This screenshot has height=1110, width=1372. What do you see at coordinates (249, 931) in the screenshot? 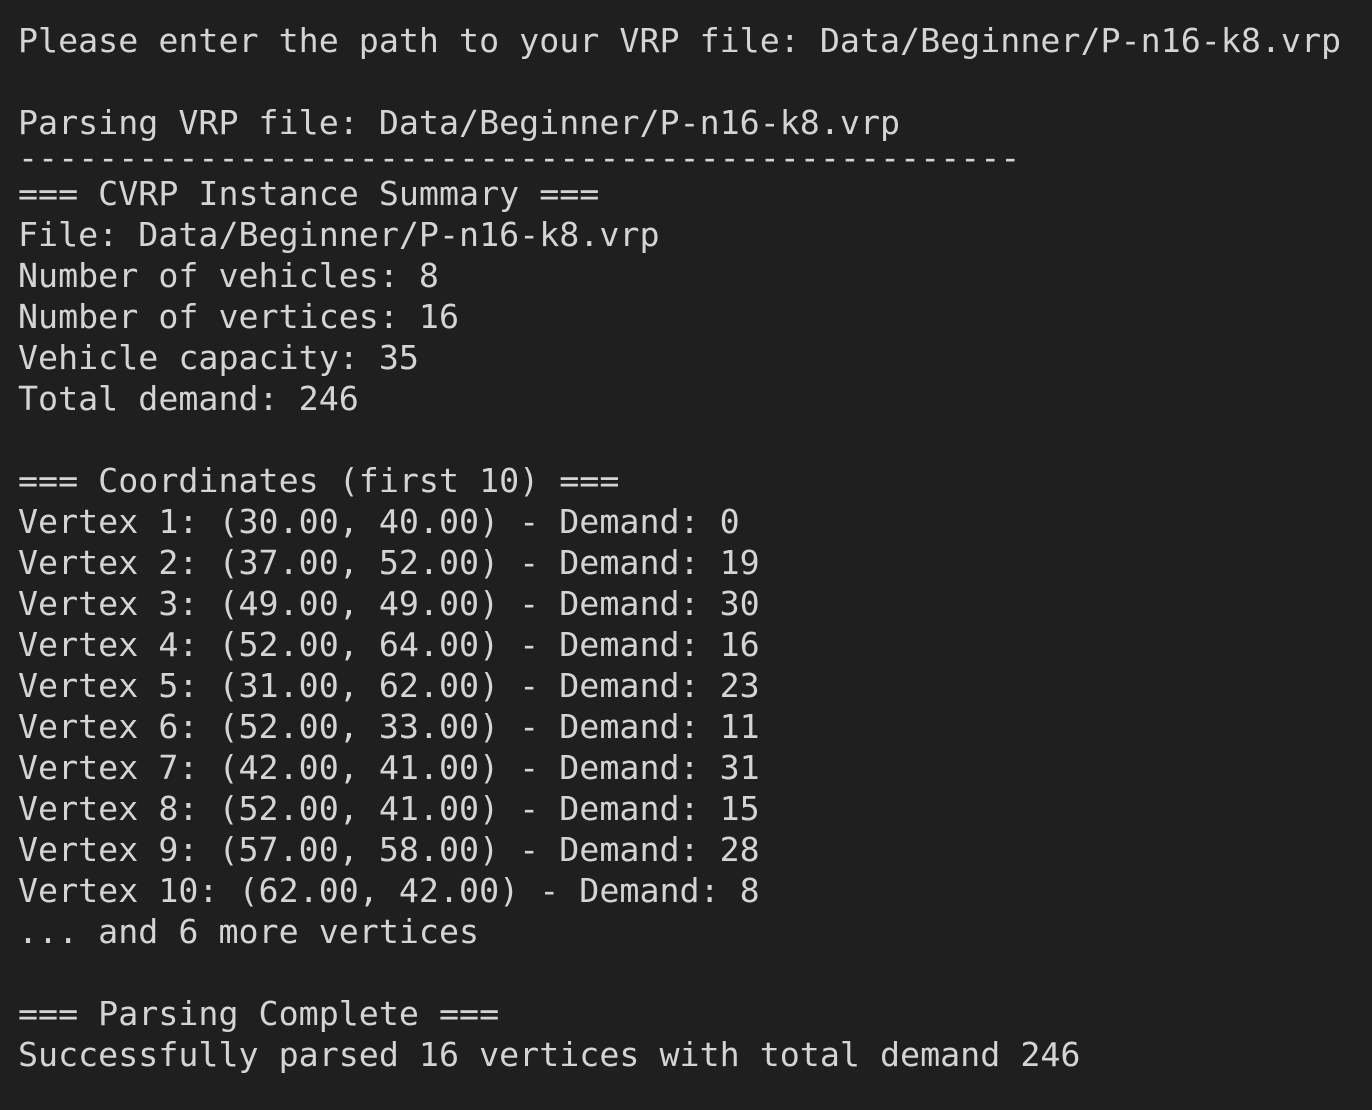
I see `more-vertices-line: ... and 6 more vertices` at bounding box center [249, 931].